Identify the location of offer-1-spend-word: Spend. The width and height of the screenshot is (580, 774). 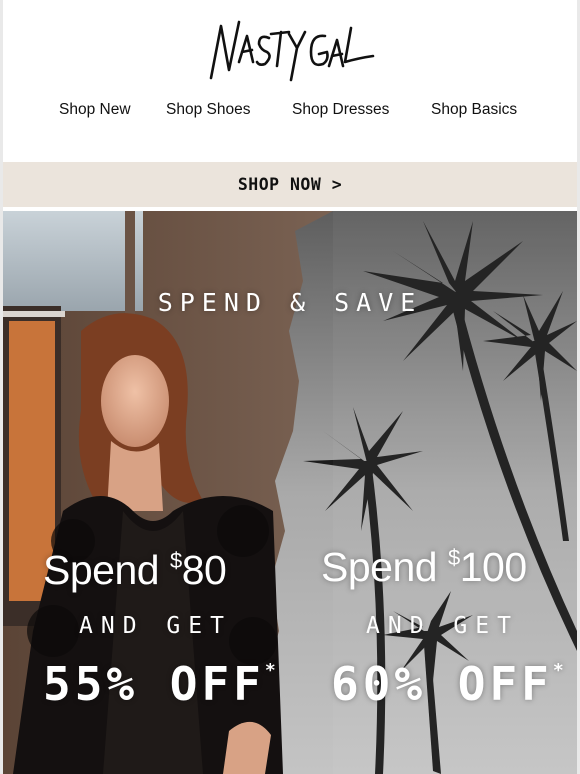
(101, 570).